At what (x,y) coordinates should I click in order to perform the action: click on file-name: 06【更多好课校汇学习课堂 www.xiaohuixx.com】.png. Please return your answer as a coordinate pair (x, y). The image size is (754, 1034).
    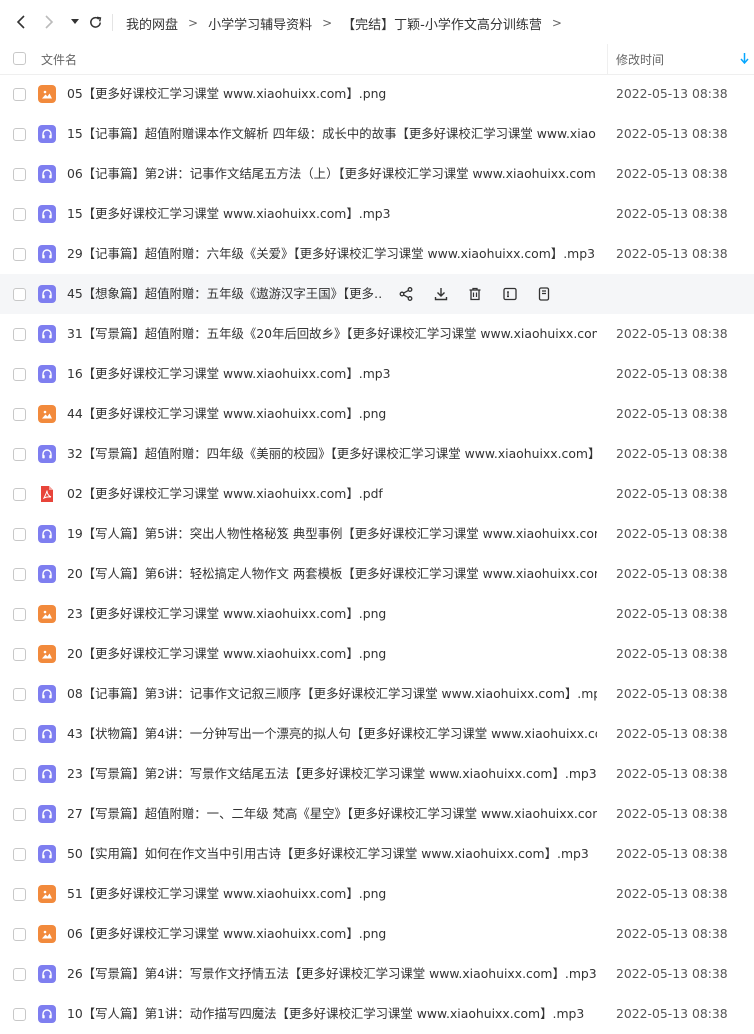
    Looking at the image, I should click on (332, 934).